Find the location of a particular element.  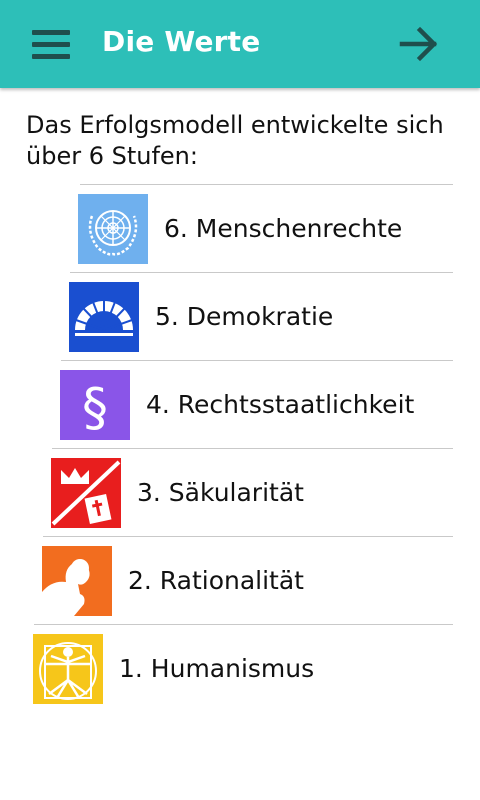

stage-item-rechtsstaatlichkeit: § 4. Rechtsstaatlichkeit is located at coordinates (260, 405).